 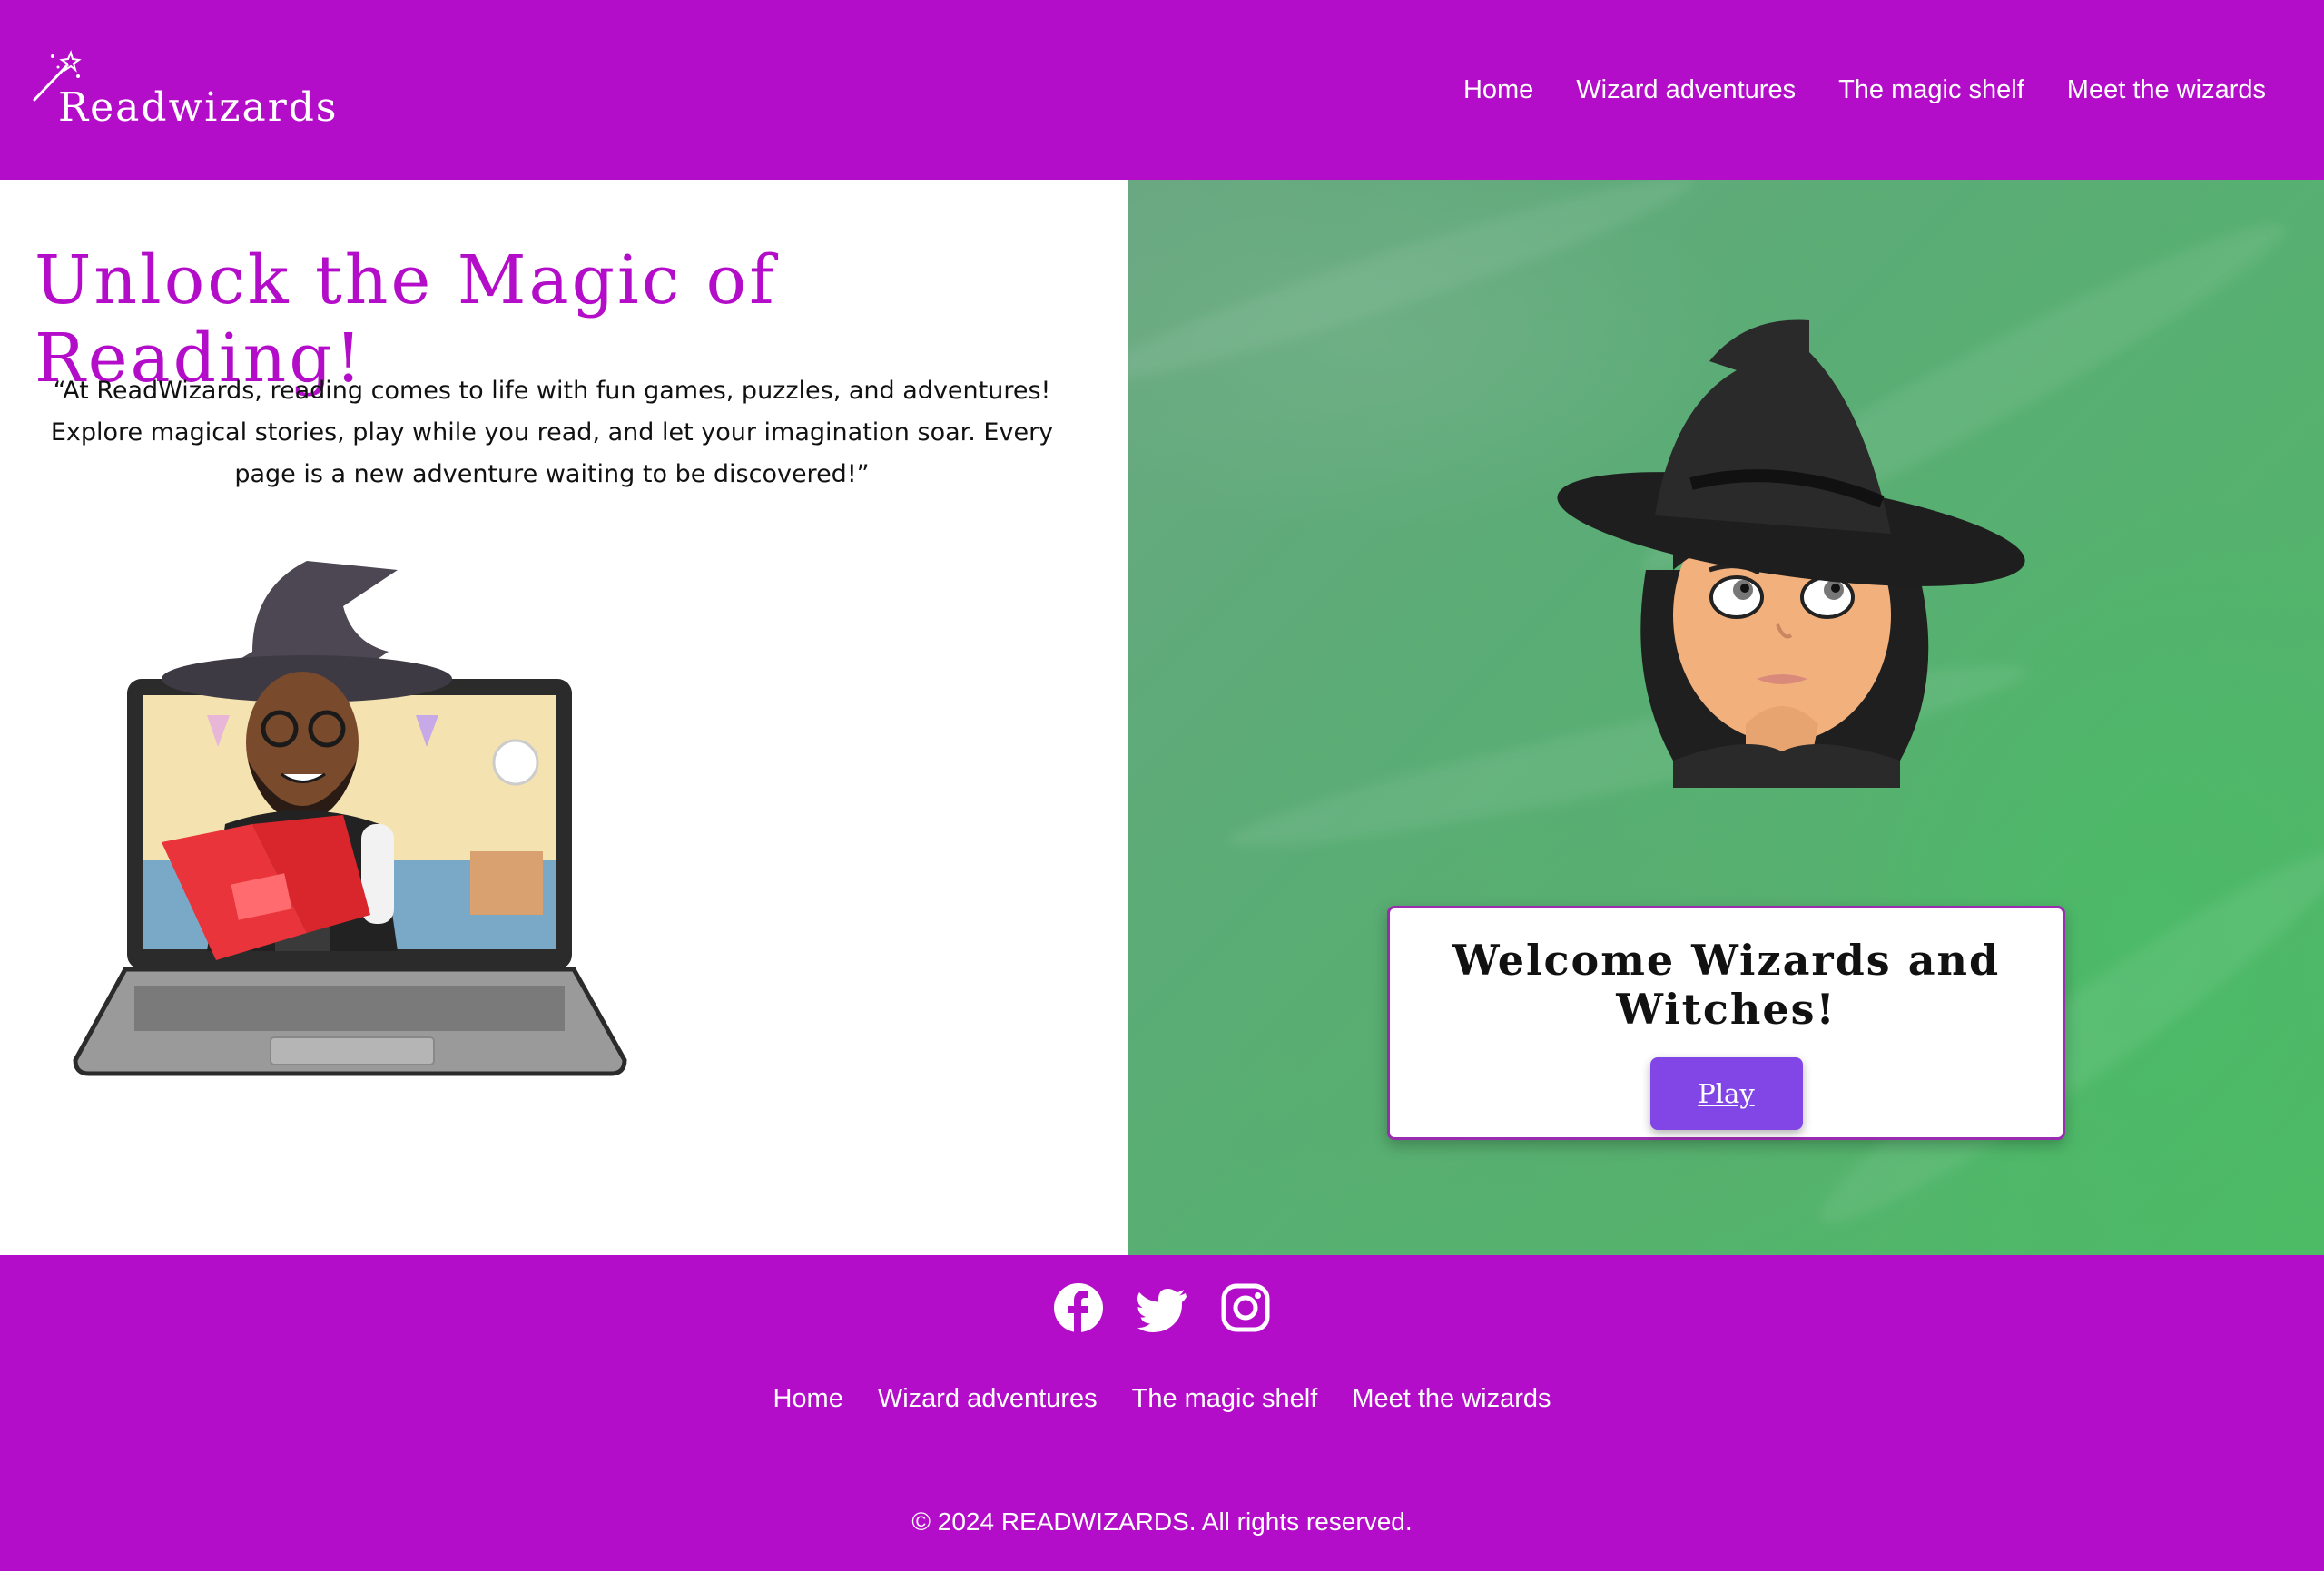 What do you see at coordinates (1162, 1521) in the screenshot?
I see `copyright-text: © 2024 READWIZARDS. All rights reserved.` at bounding box center [1162, 1521].